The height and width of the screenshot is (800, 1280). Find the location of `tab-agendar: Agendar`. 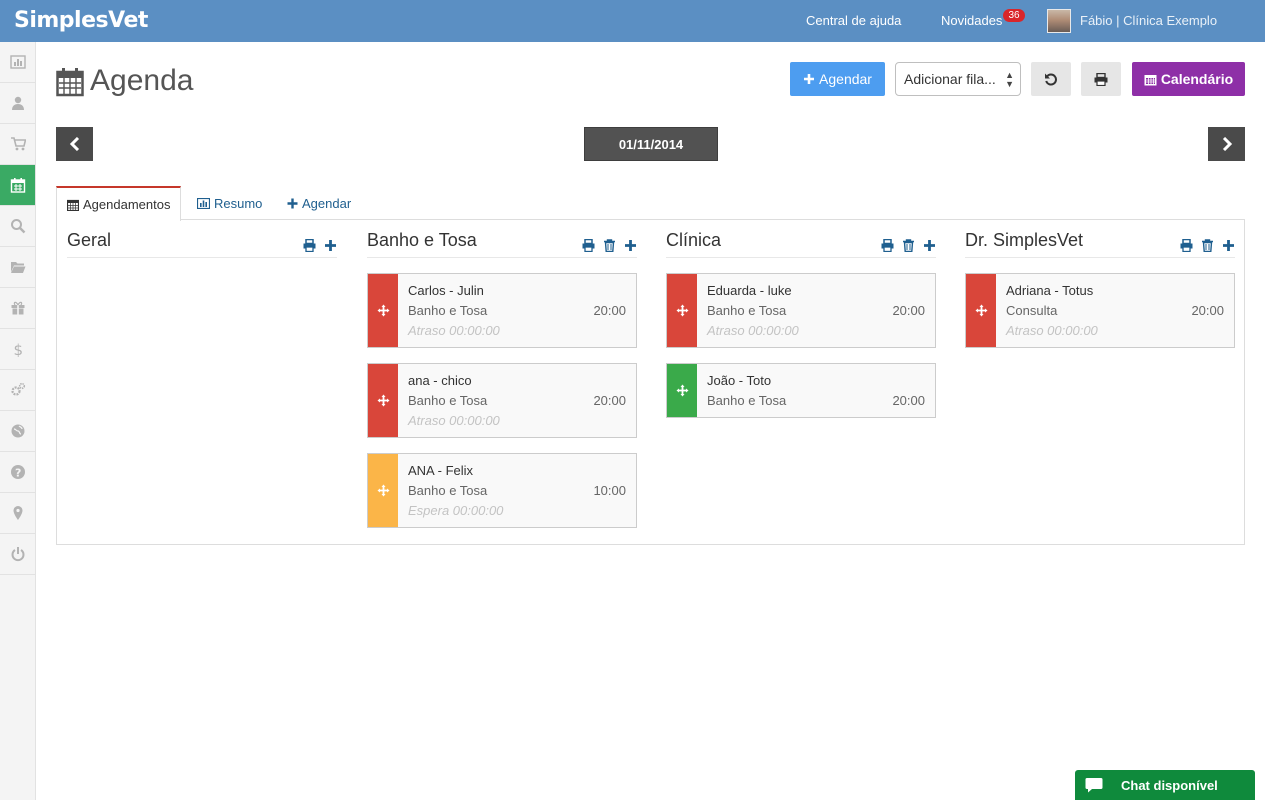

tab-agendar: Agendar is located at coordinates (319, 203).